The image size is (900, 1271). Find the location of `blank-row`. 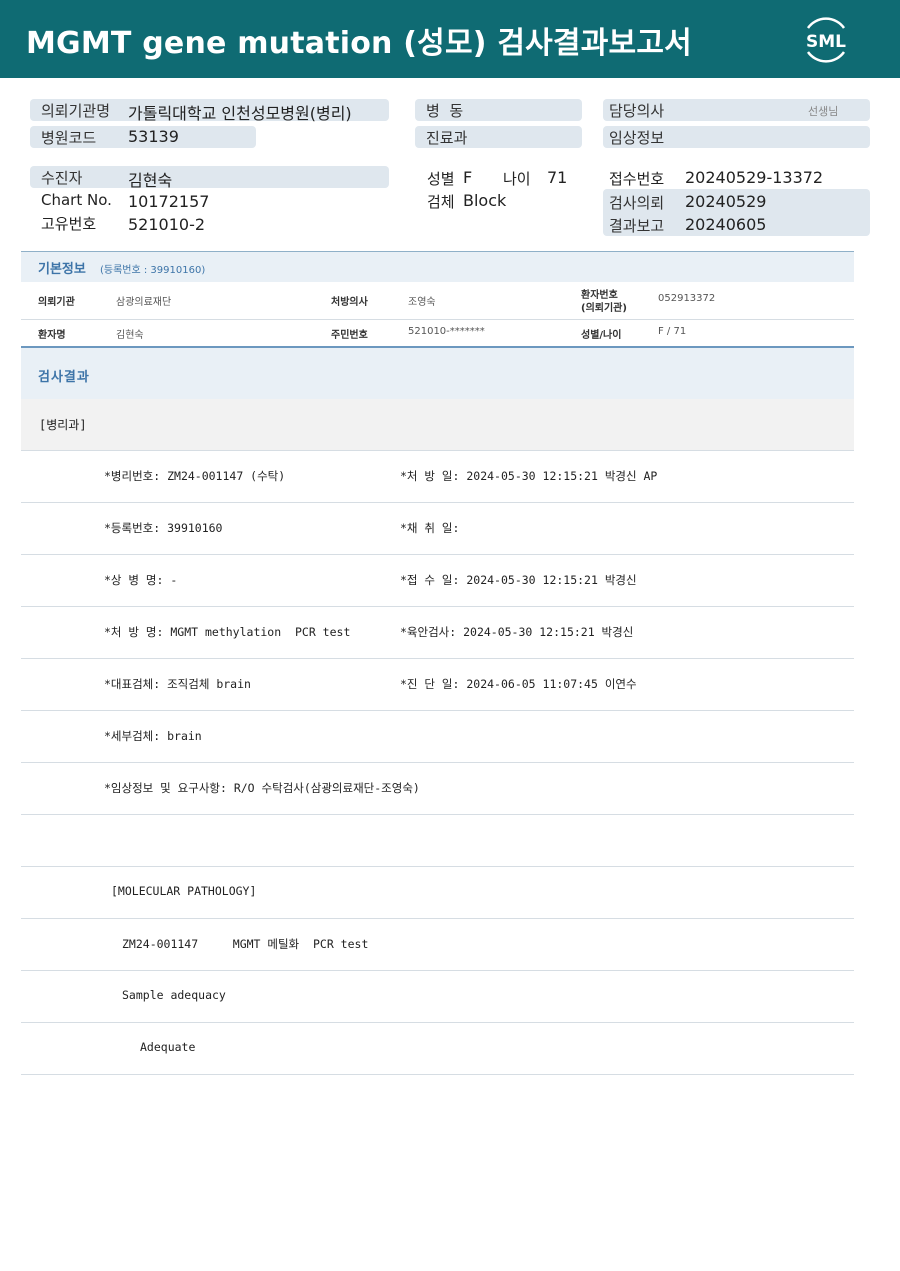

blank-row is located at coordinates (437, 841).